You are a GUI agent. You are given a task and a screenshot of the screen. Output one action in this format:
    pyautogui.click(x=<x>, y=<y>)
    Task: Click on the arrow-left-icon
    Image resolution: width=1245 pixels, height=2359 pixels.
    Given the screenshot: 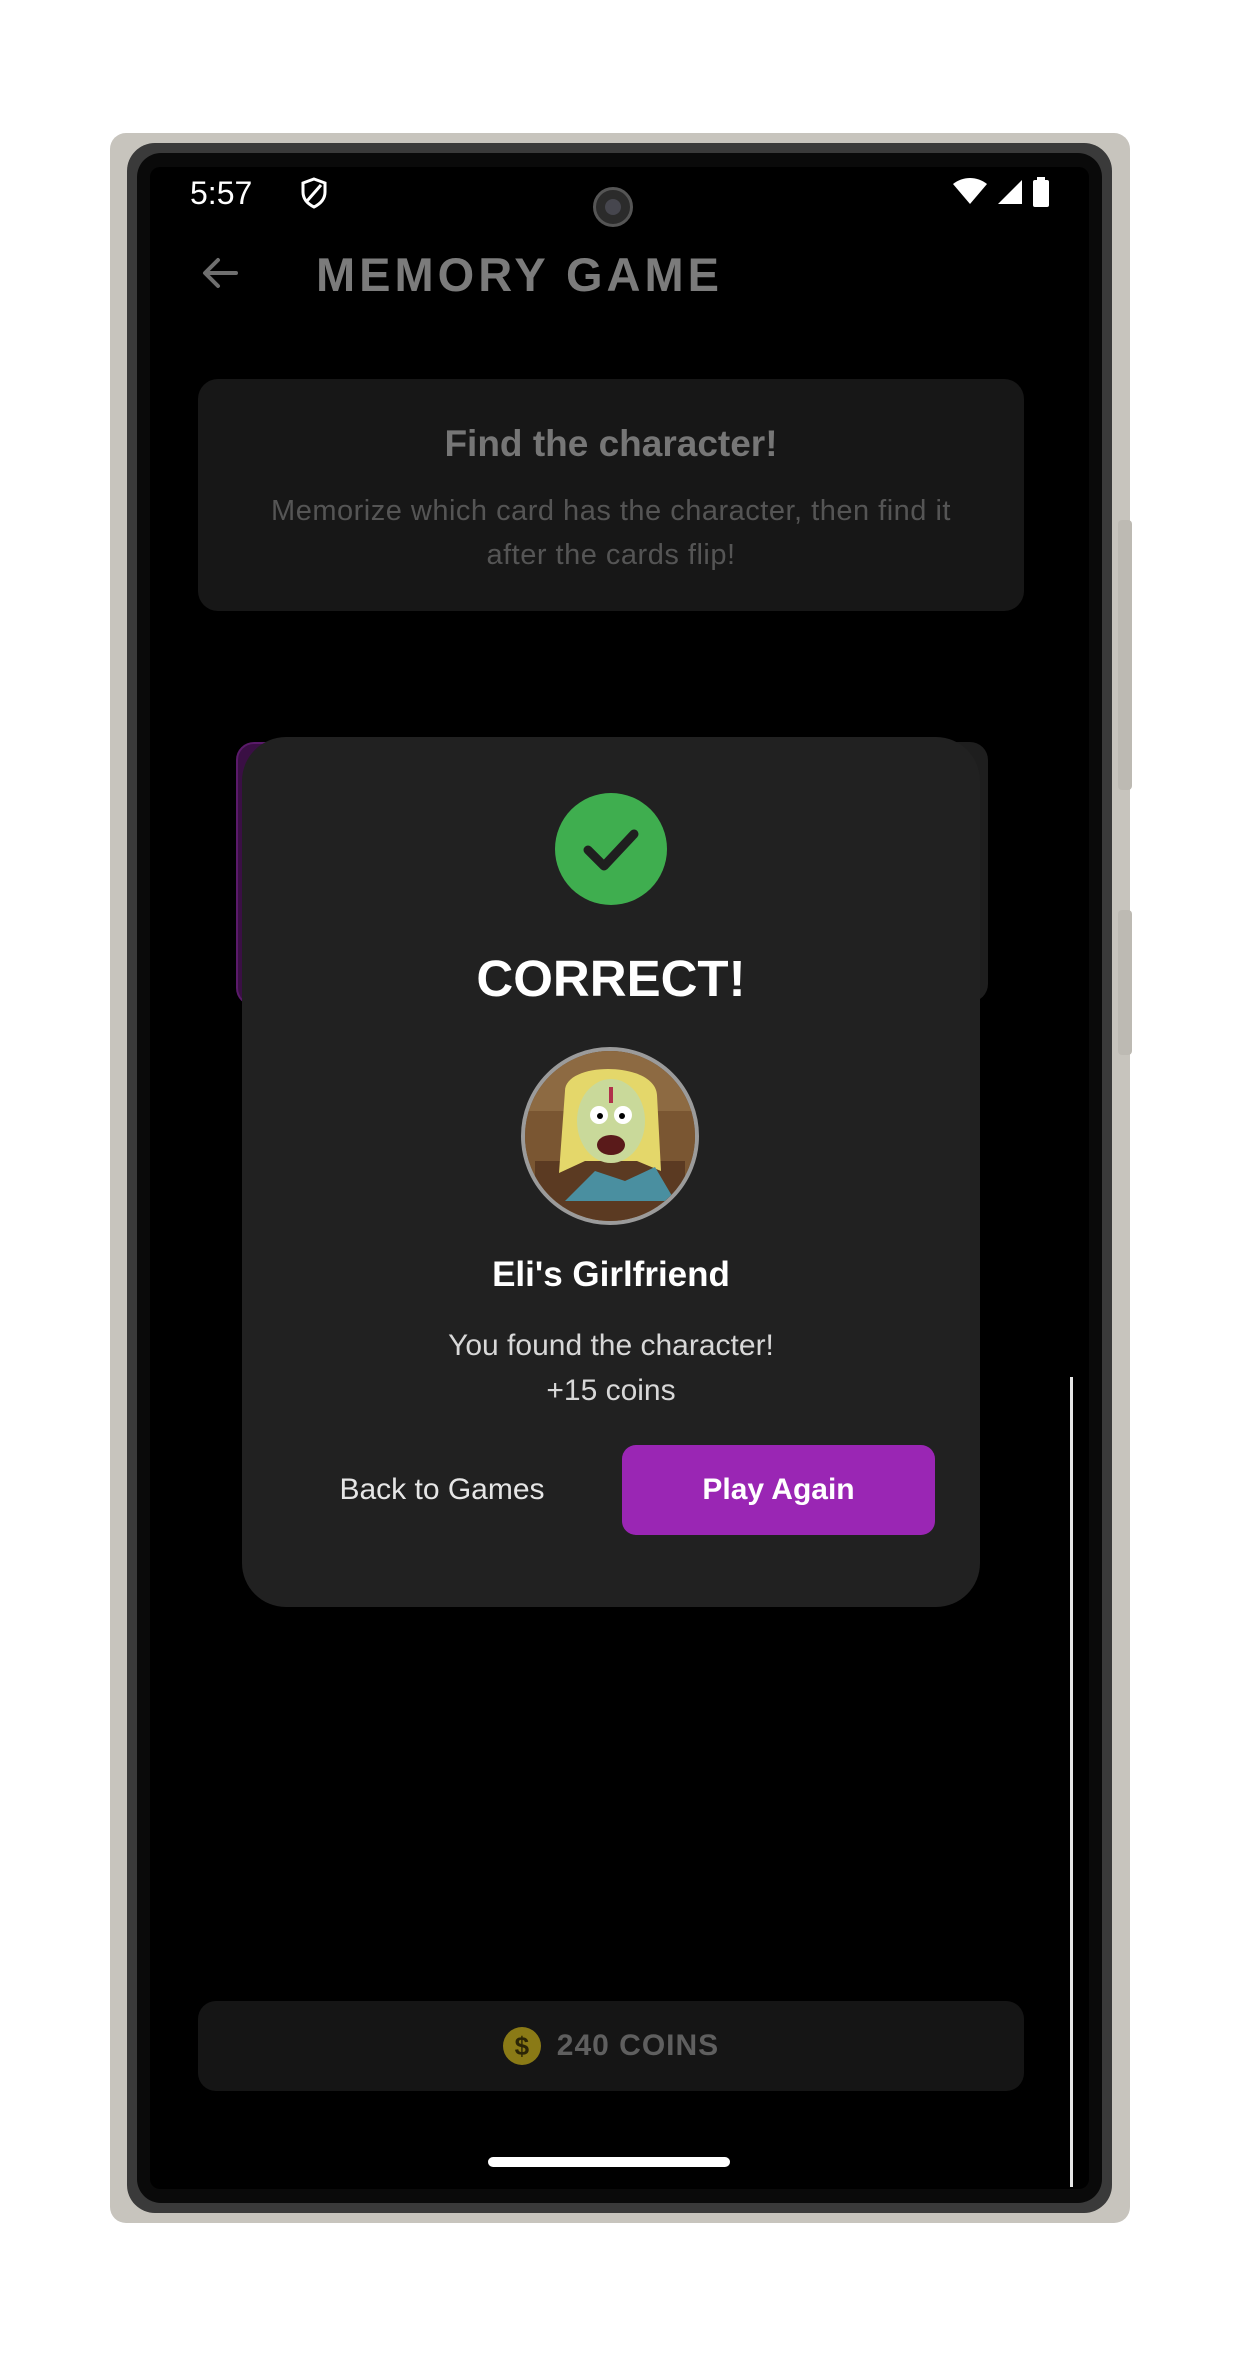 What is the action you would take?
    pyautogui.click(x=220, y=275)
    